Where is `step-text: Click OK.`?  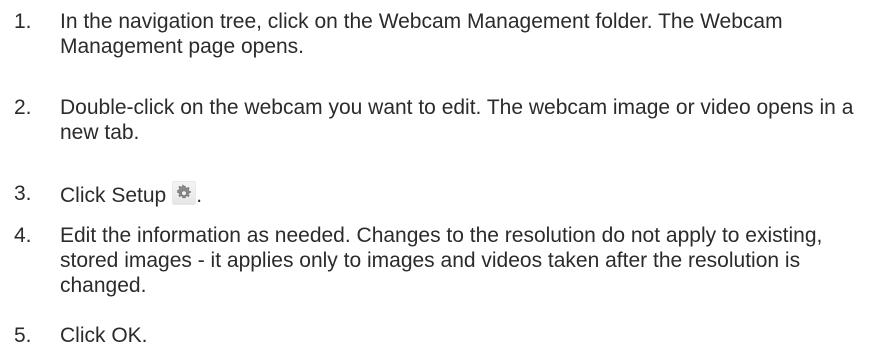 step-text: Click OK. is located at coordinates (104, 335).